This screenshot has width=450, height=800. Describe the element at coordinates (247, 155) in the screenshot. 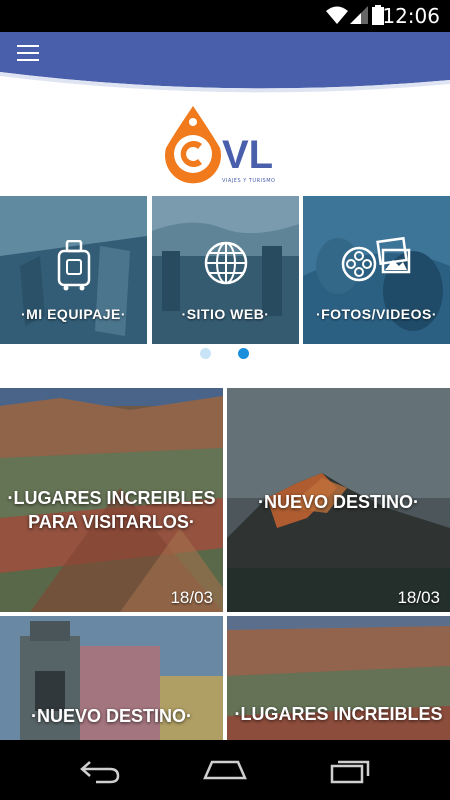

I see `logo-text: VL` at that location.